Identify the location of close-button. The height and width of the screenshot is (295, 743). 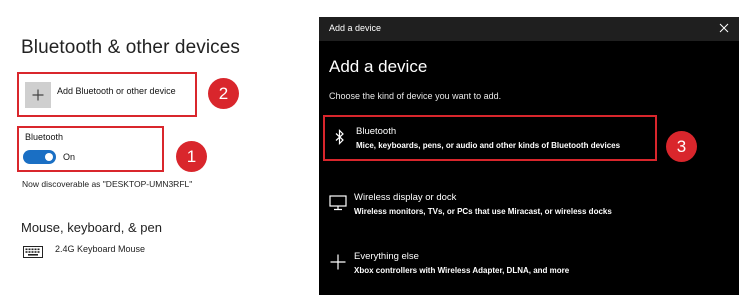
(724, 29).